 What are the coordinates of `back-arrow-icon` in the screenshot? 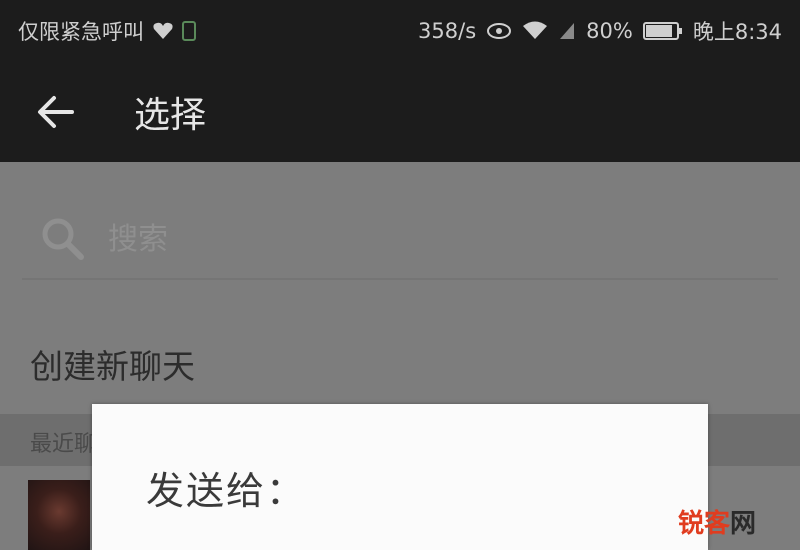 It's located at (56, 112).